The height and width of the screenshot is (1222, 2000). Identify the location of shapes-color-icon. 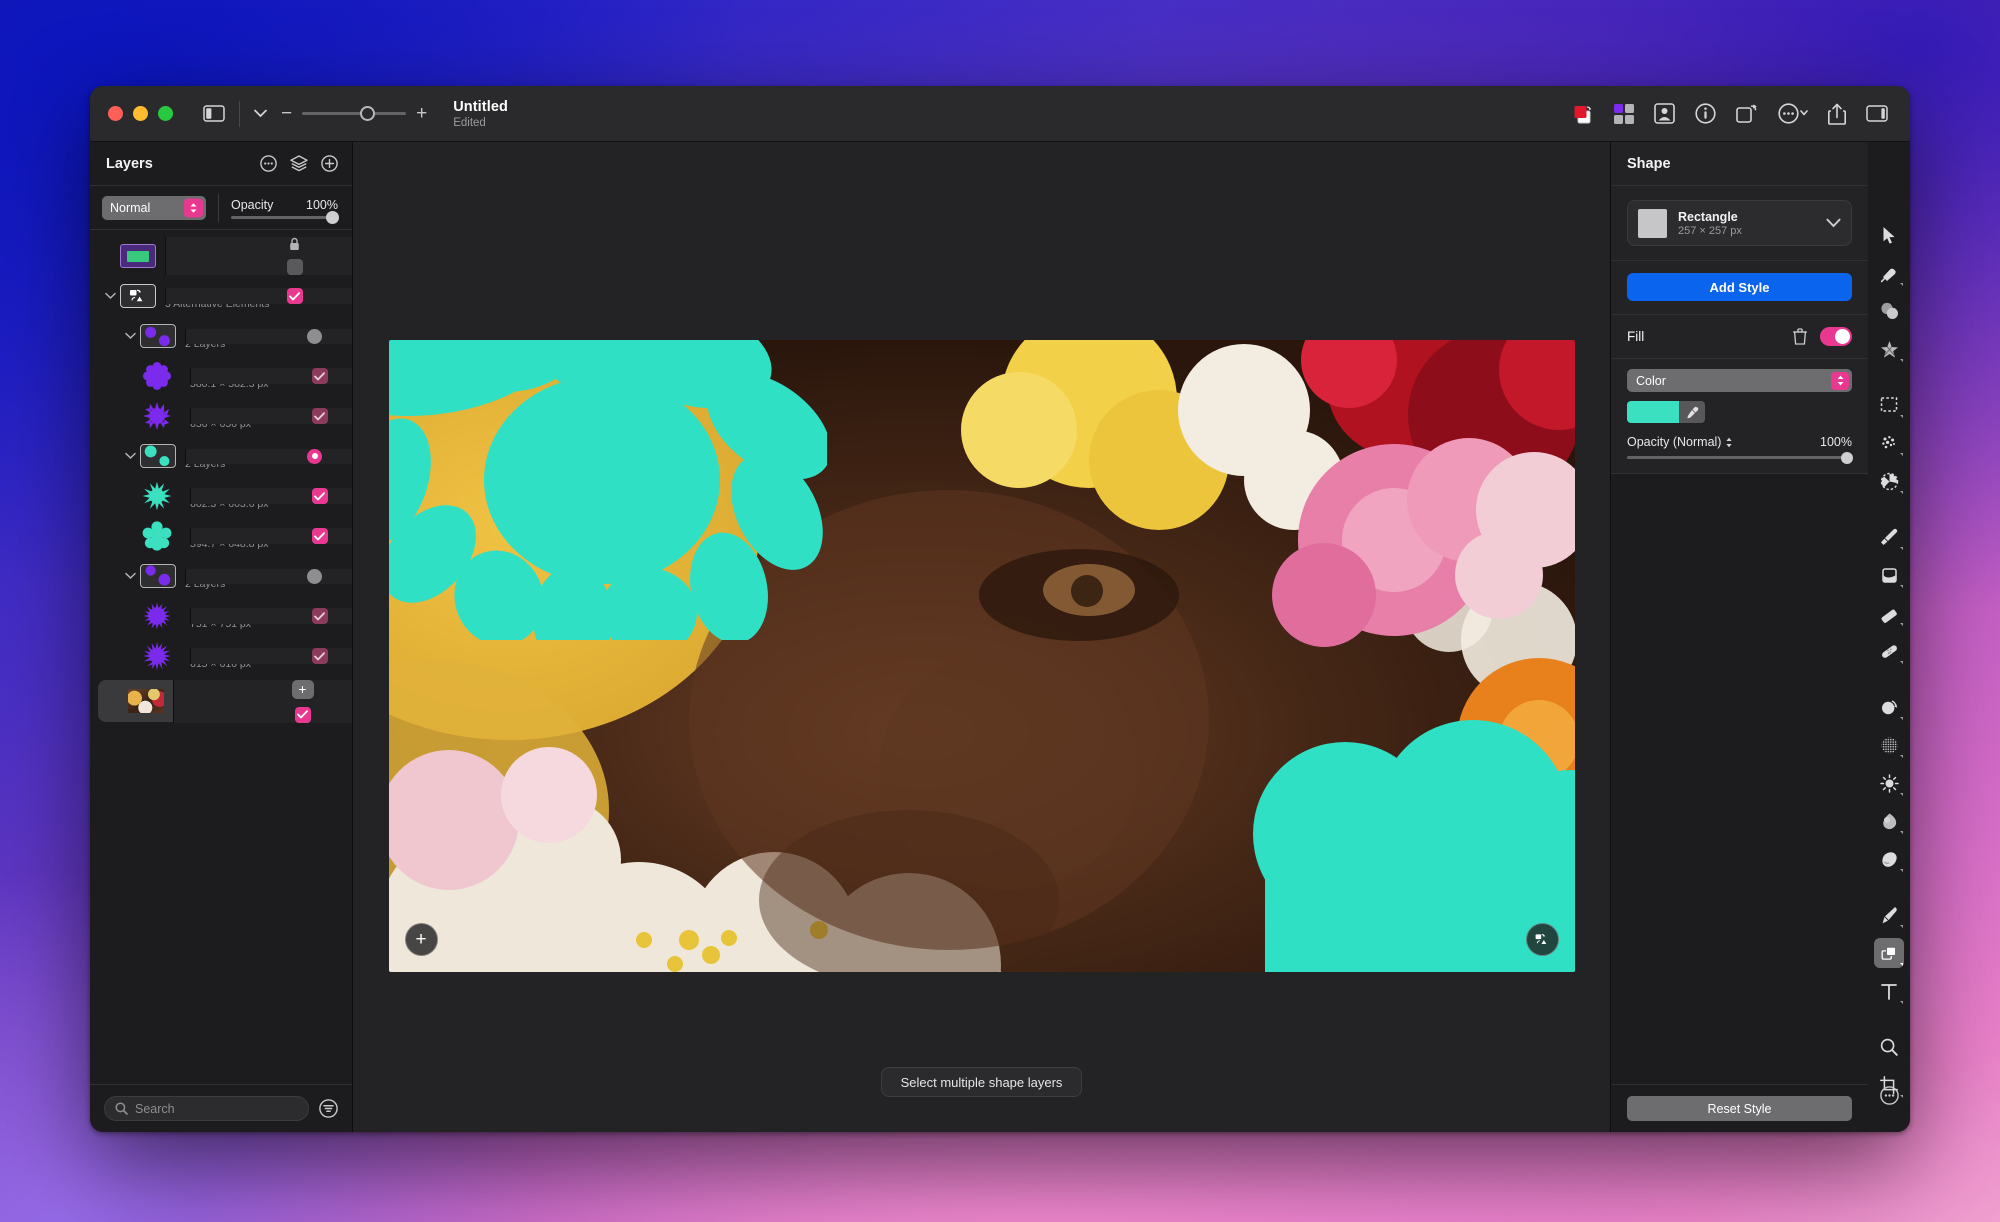
(1583, 114).